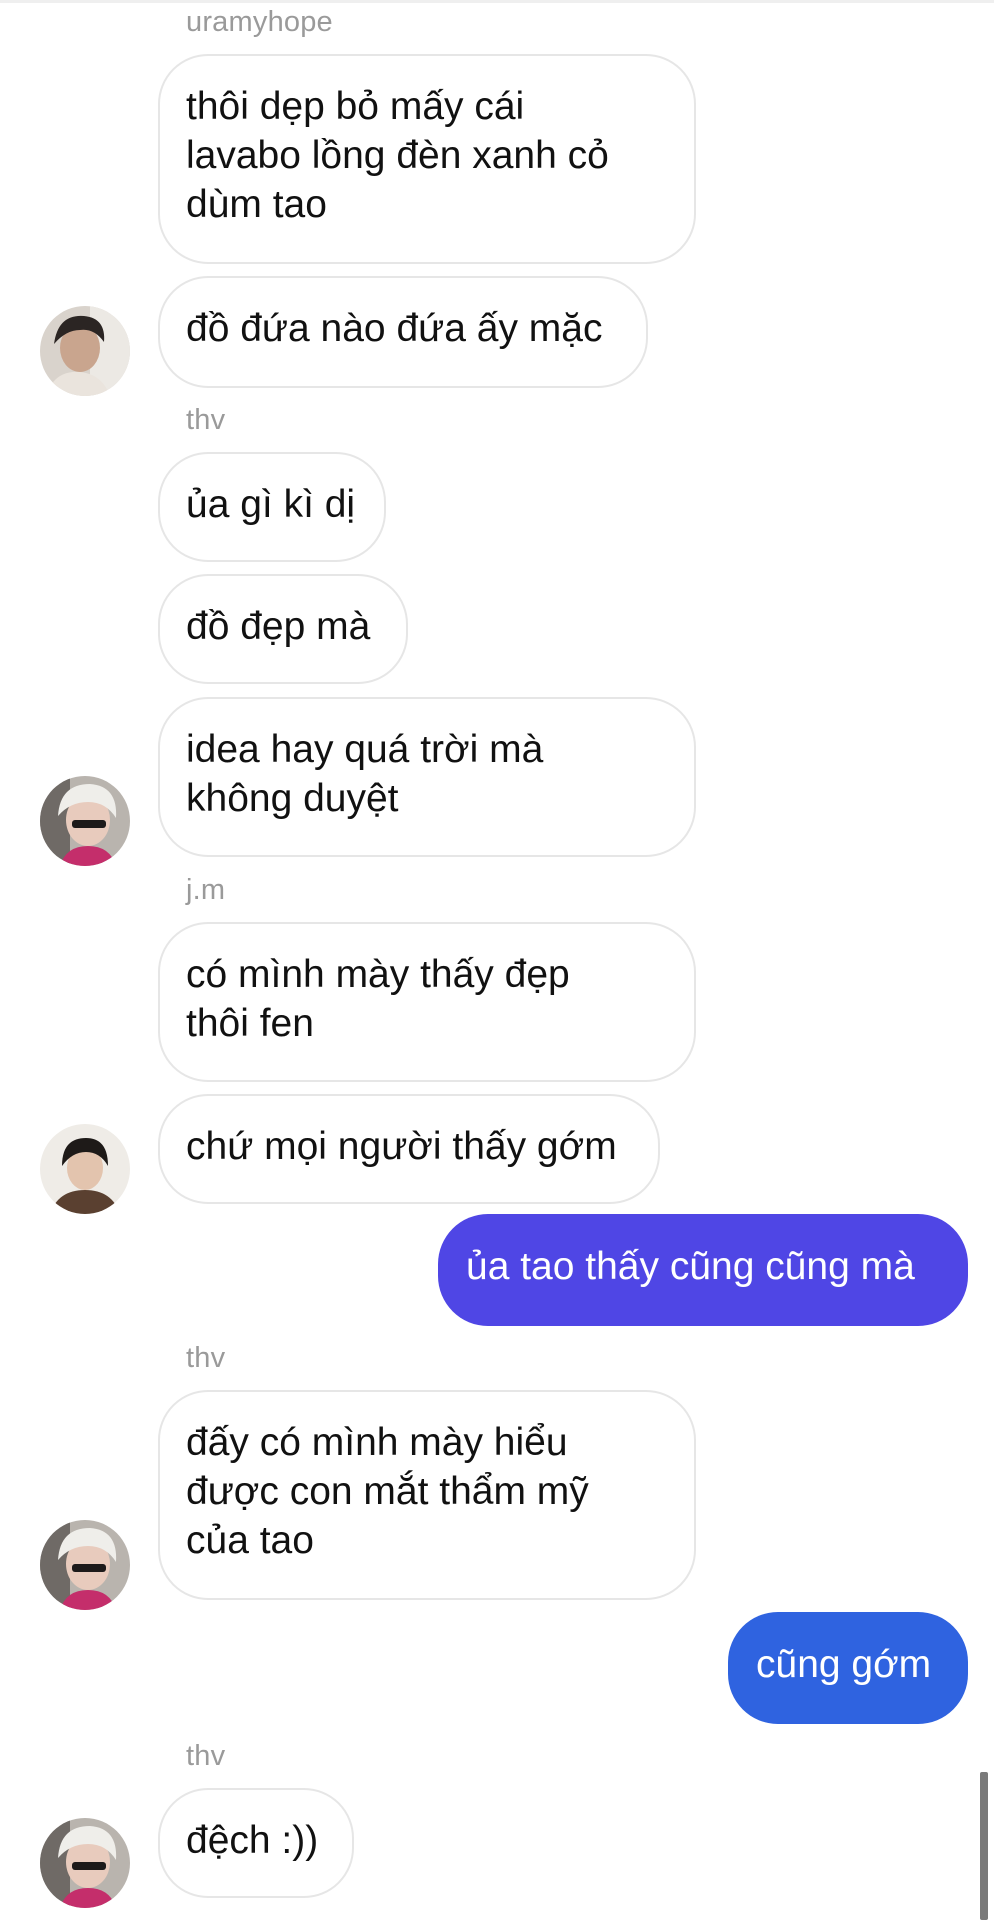  I want to click on sender-name-uramyhope: uramyhope, so click(259, 22).